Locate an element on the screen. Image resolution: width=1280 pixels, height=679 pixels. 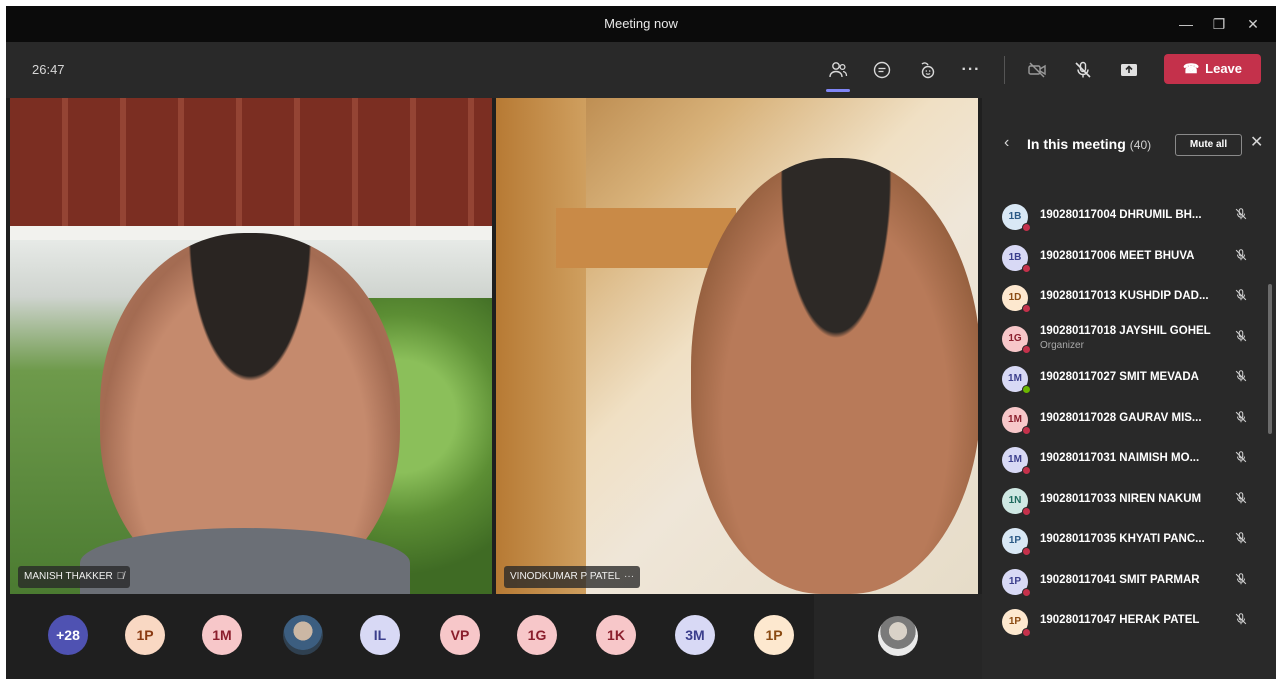
participant-name: 190280117047 HERAK PATEL is located at coordinates (1120, 620).